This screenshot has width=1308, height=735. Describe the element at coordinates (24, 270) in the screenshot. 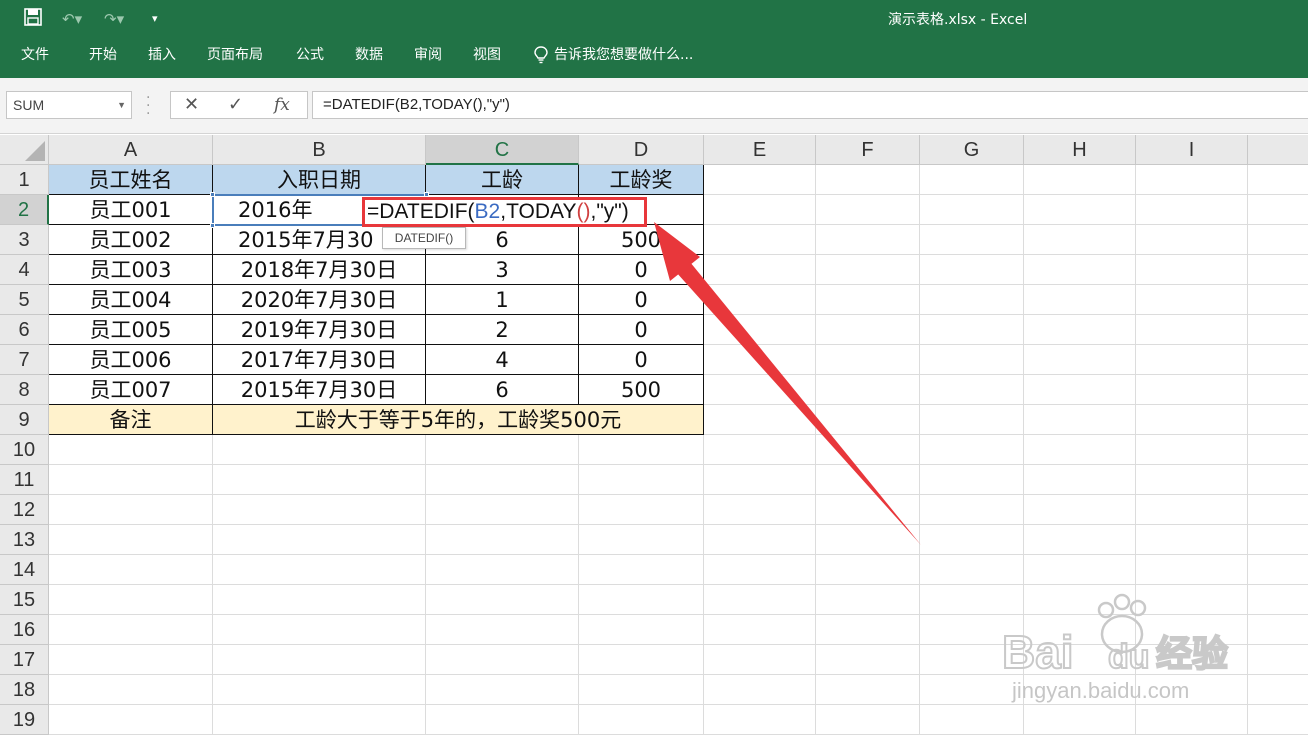

I see `row-header-4: 4` at that location.